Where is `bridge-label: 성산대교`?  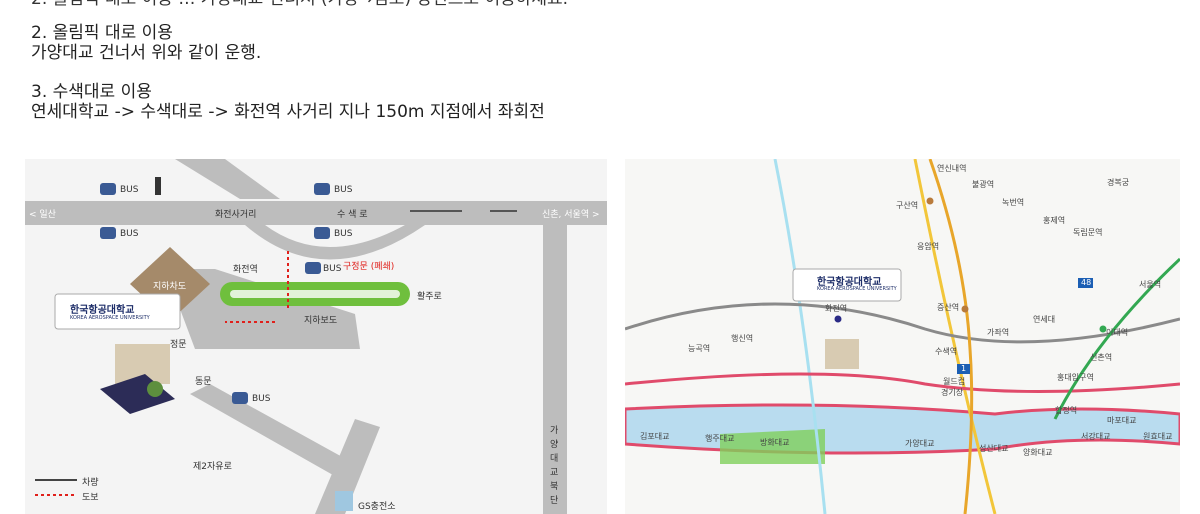
bridge-label: 성산대교 is located at coordinates (994, 448).